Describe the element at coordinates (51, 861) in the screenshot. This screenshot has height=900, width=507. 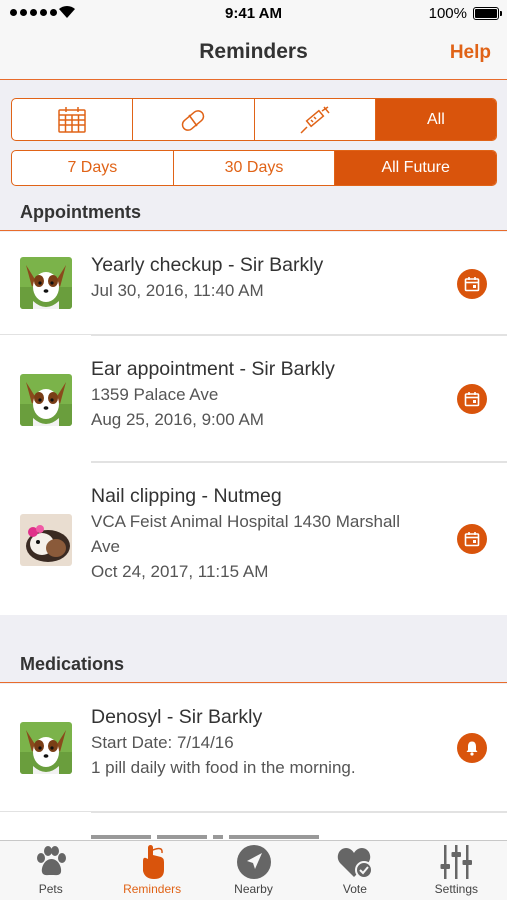
I see `paw-icon` at that location.